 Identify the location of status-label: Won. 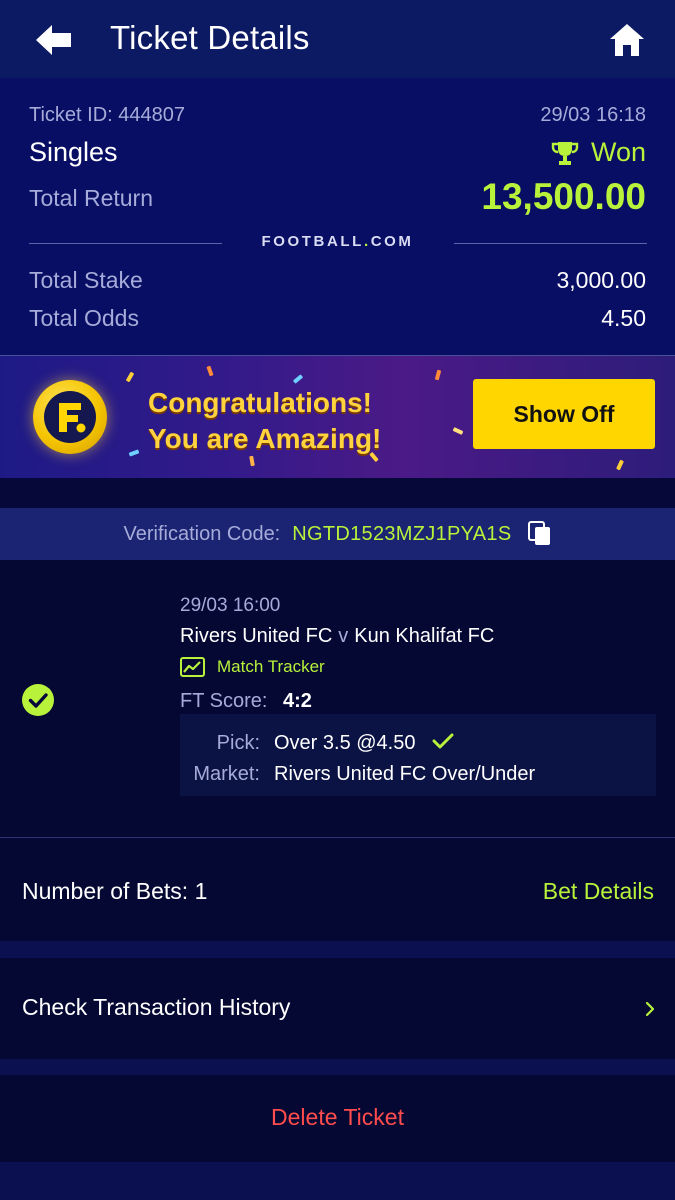
(618, 152).